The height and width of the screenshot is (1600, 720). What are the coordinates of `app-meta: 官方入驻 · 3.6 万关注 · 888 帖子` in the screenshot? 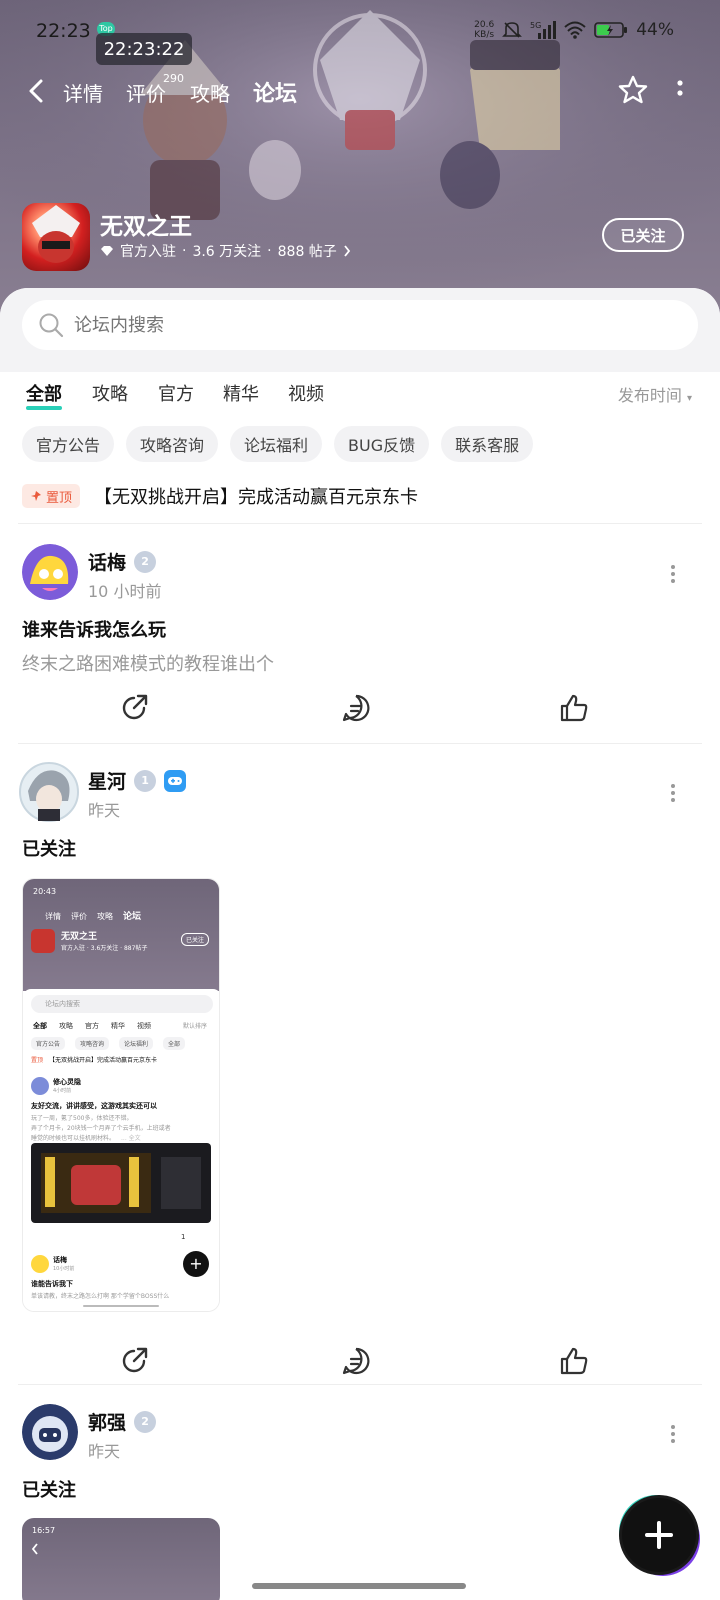 It's located at (225, 251).